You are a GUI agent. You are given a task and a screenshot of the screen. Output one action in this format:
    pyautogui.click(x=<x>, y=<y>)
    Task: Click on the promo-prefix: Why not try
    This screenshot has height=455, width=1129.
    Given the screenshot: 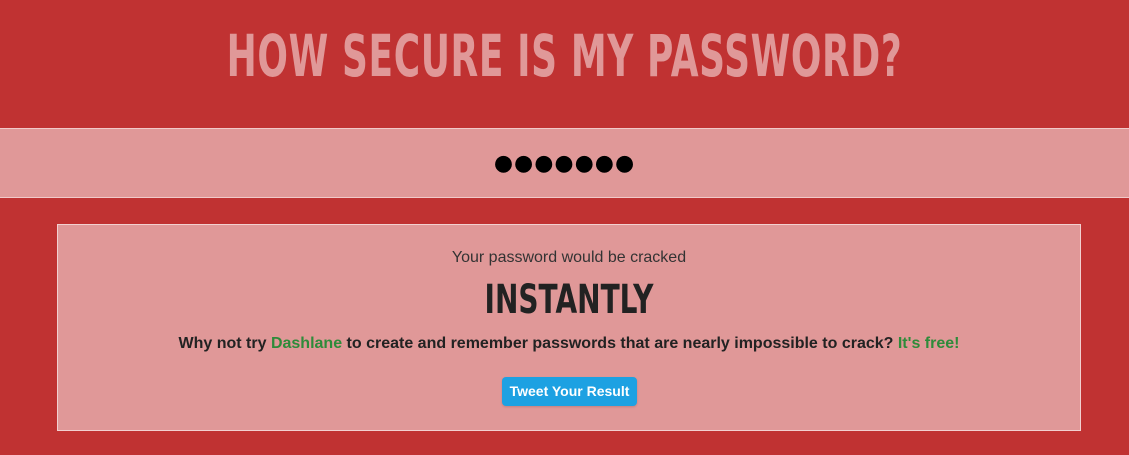 What is the action you would take?
    pyautogui.click(x=224, y=343)
    